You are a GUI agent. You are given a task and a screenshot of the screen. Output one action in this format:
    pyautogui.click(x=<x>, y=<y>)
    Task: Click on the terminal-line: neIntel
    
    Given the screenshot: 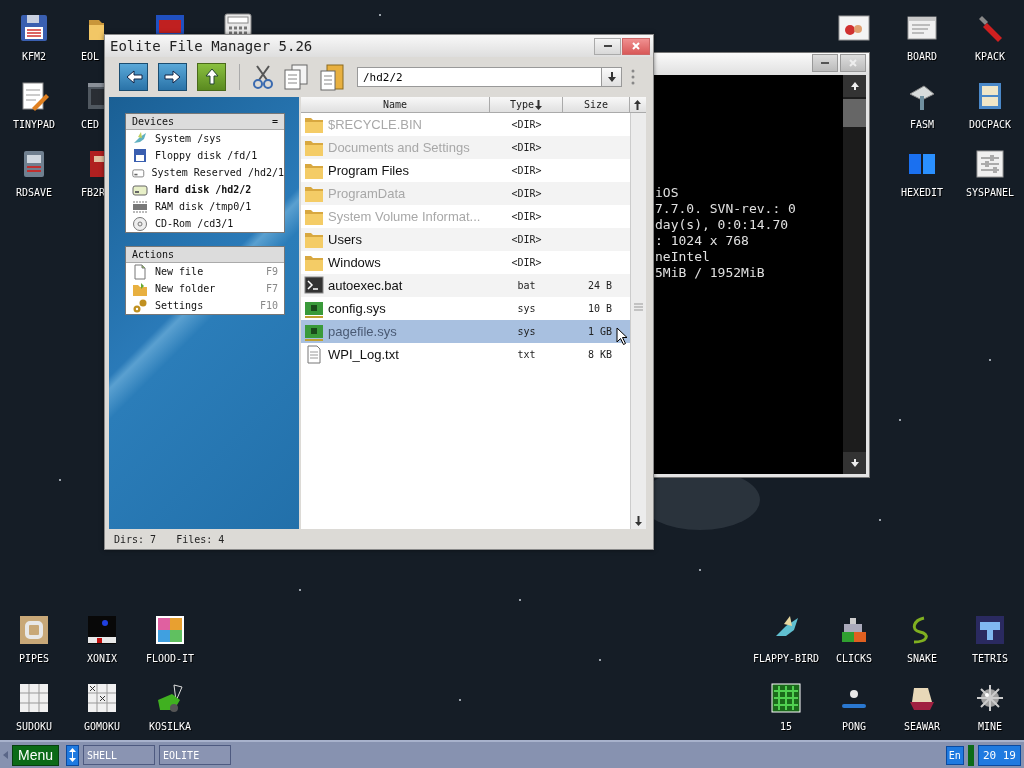 What is the action you would take?
    pyautogui.click(x=683, y=257)
    